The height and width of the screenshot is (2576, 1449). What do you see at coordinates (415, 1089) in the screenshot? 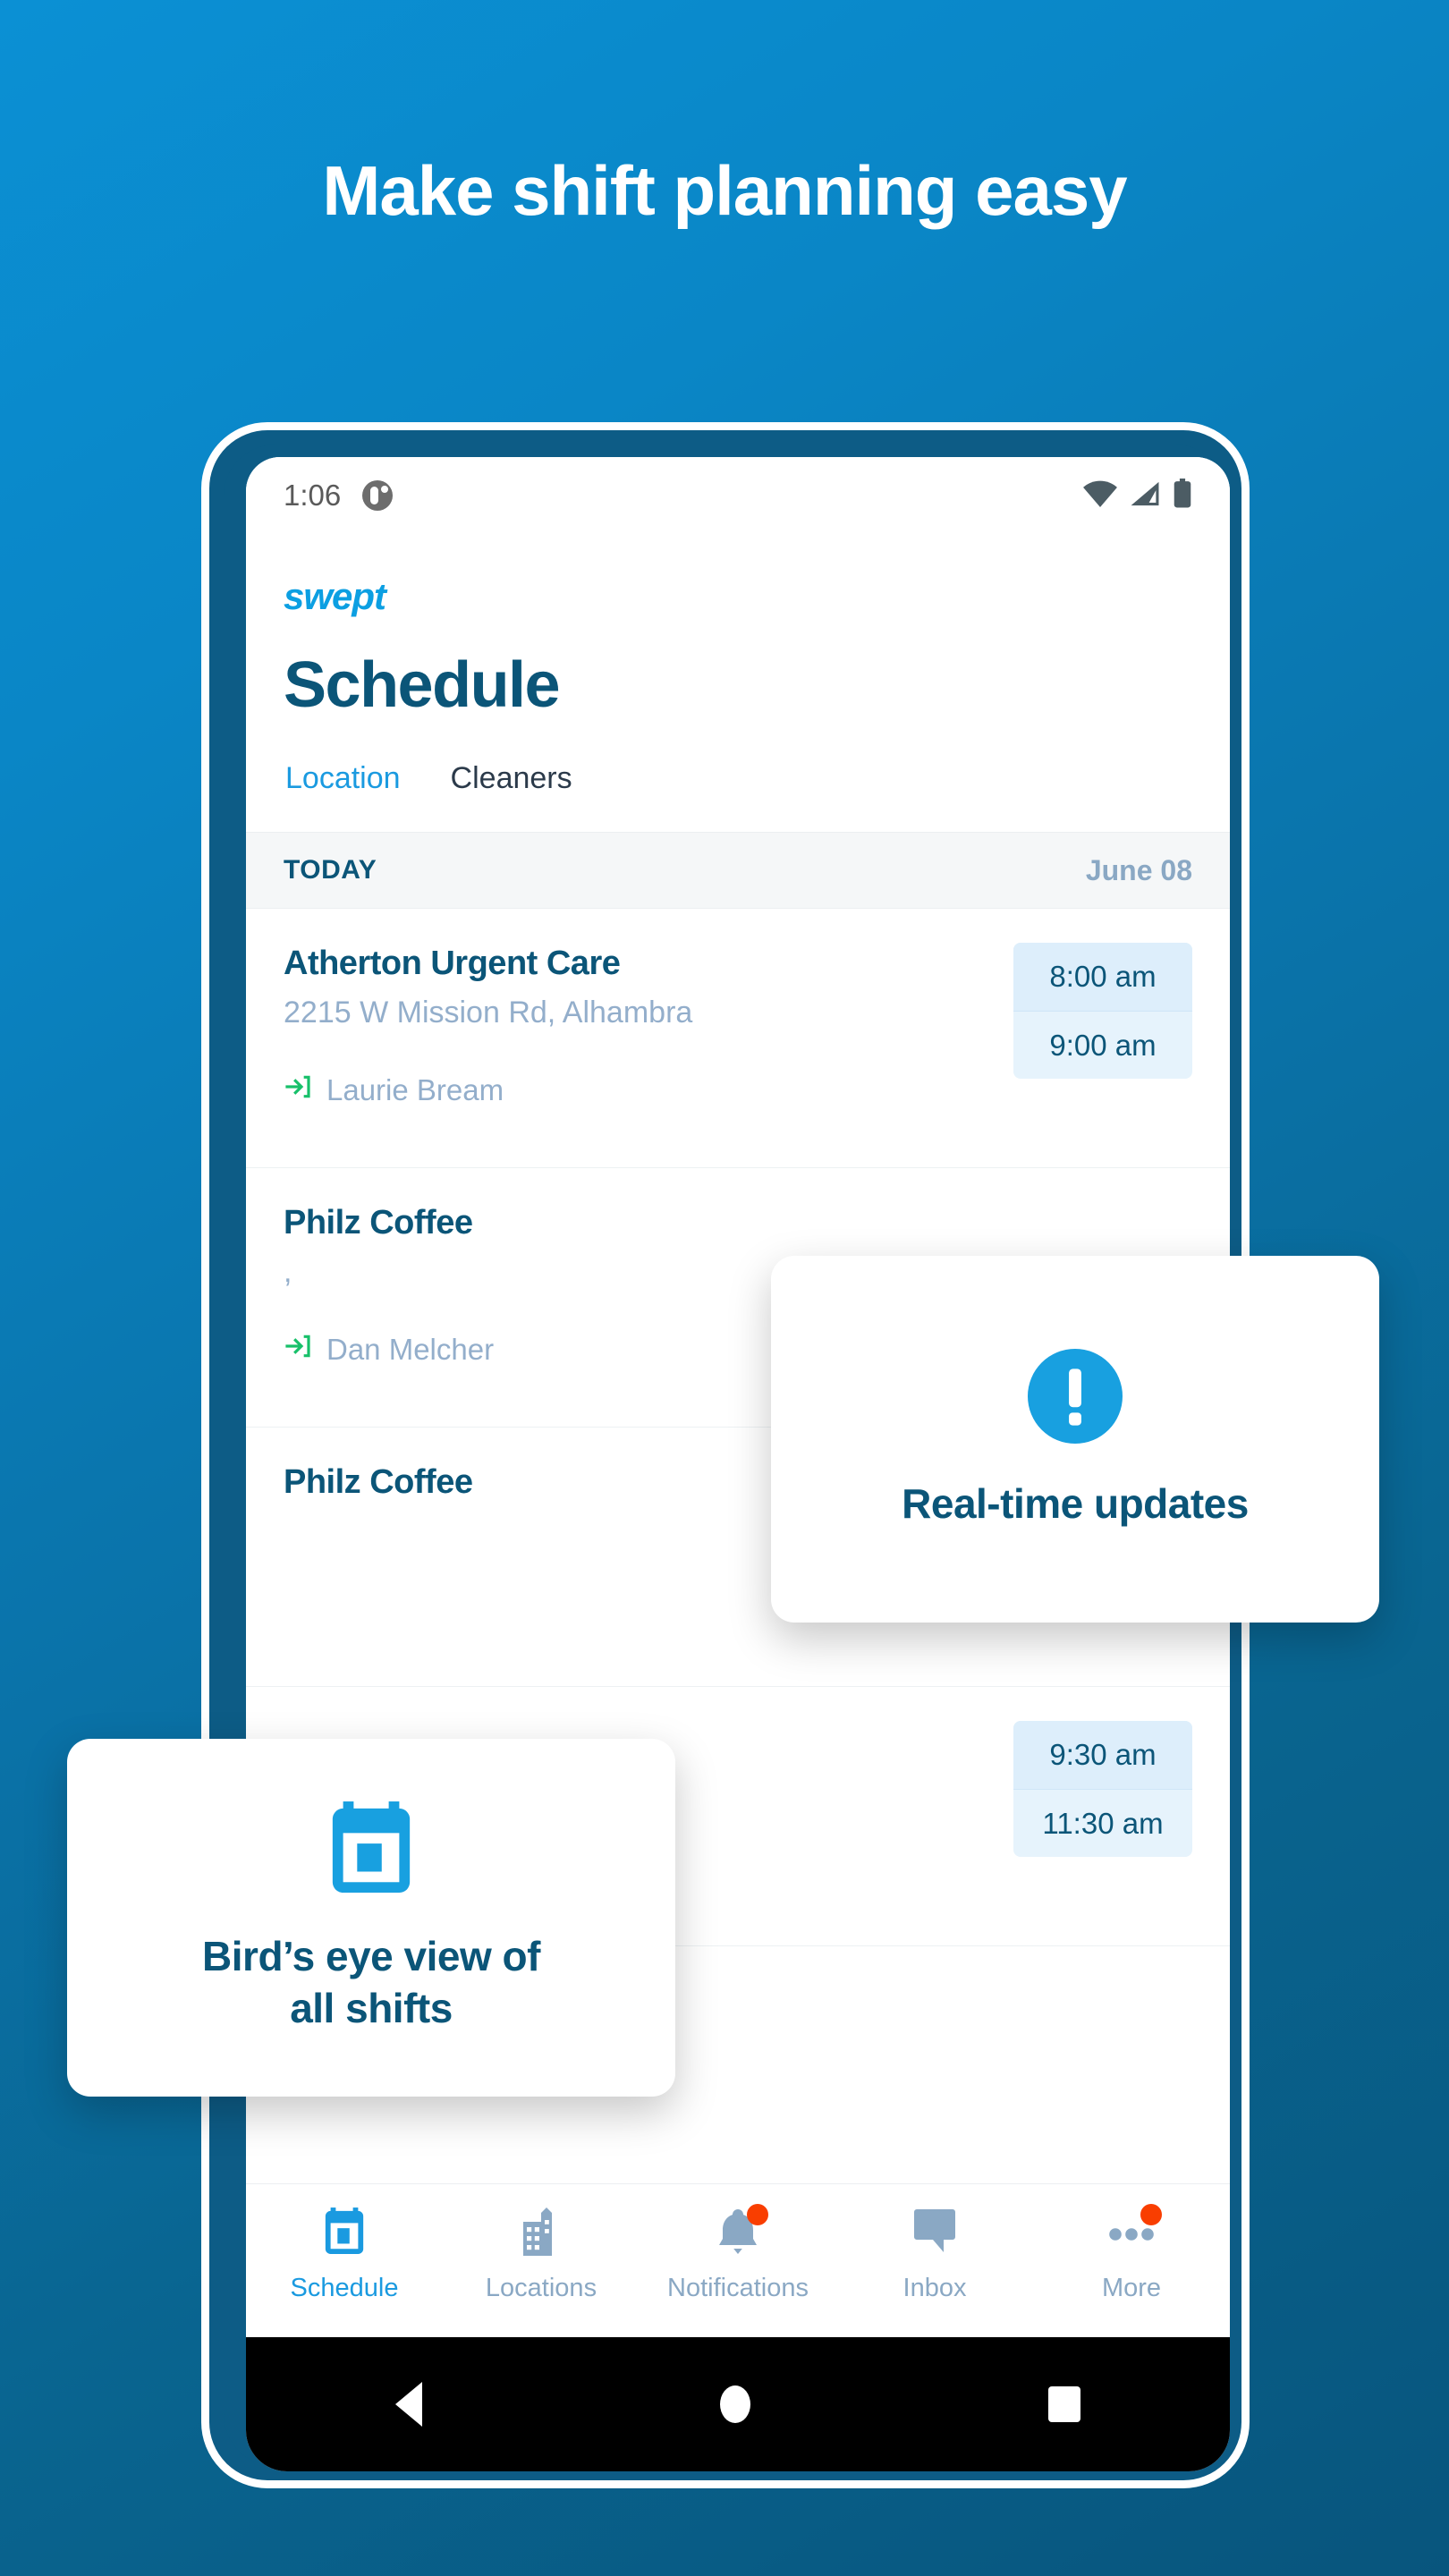
I see `shift-assignee-name: Laurie Bream` at bounding box center [415, 1089].